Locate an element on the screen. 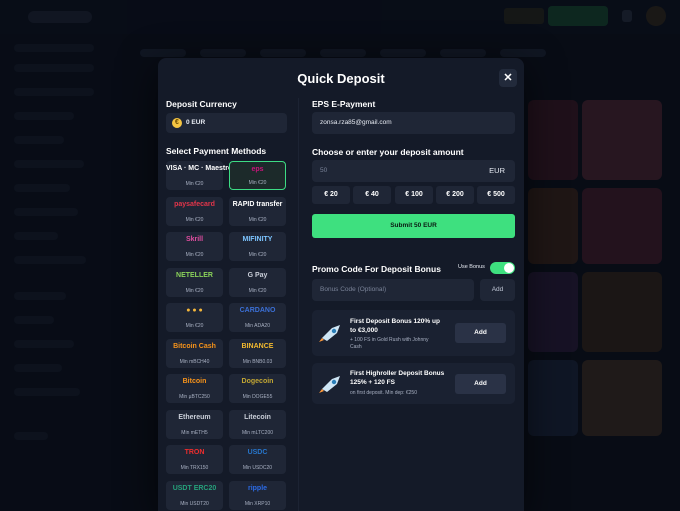 Image resolution: width=680 pixels, height=511 pixels. add-code-button: Add is located at coordinates (497, 290).